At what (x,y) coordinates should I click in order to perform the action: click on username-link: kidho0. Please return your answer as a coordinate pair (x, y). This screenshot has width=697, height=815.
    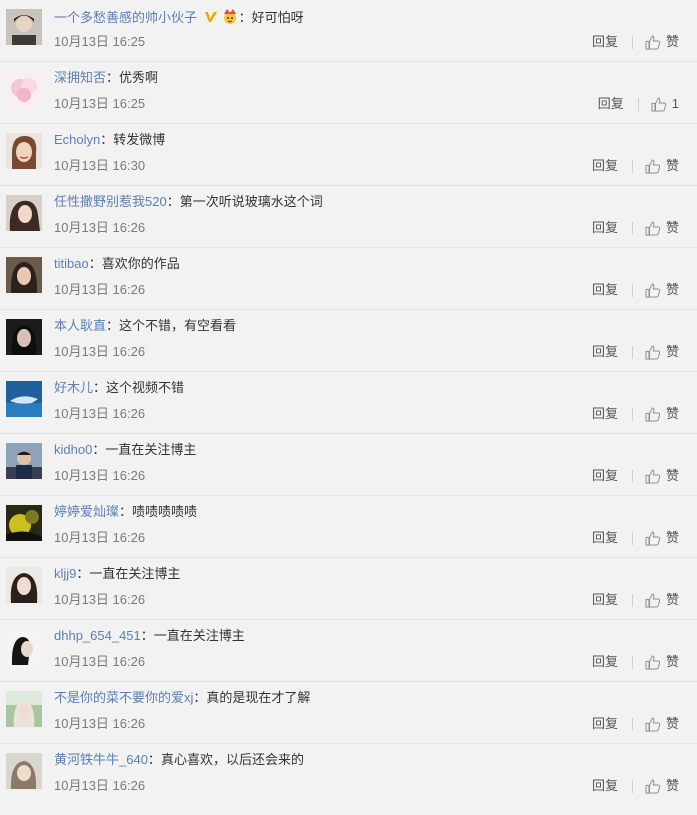
    Looking at the image, I should click on (73, 449).